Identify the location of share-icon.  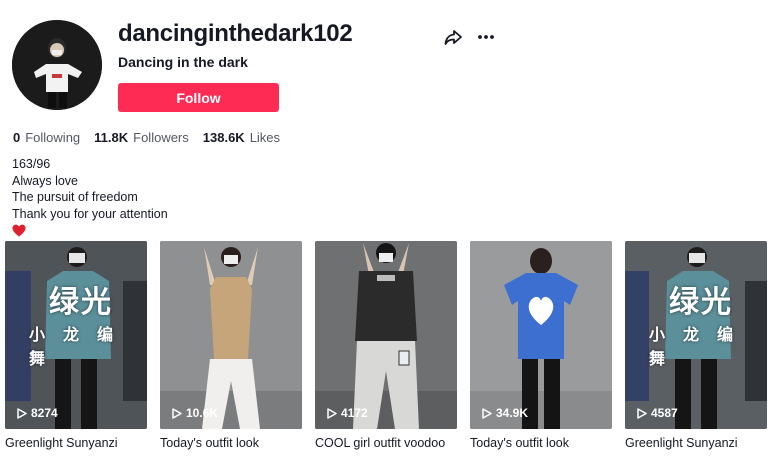
(453, 37).